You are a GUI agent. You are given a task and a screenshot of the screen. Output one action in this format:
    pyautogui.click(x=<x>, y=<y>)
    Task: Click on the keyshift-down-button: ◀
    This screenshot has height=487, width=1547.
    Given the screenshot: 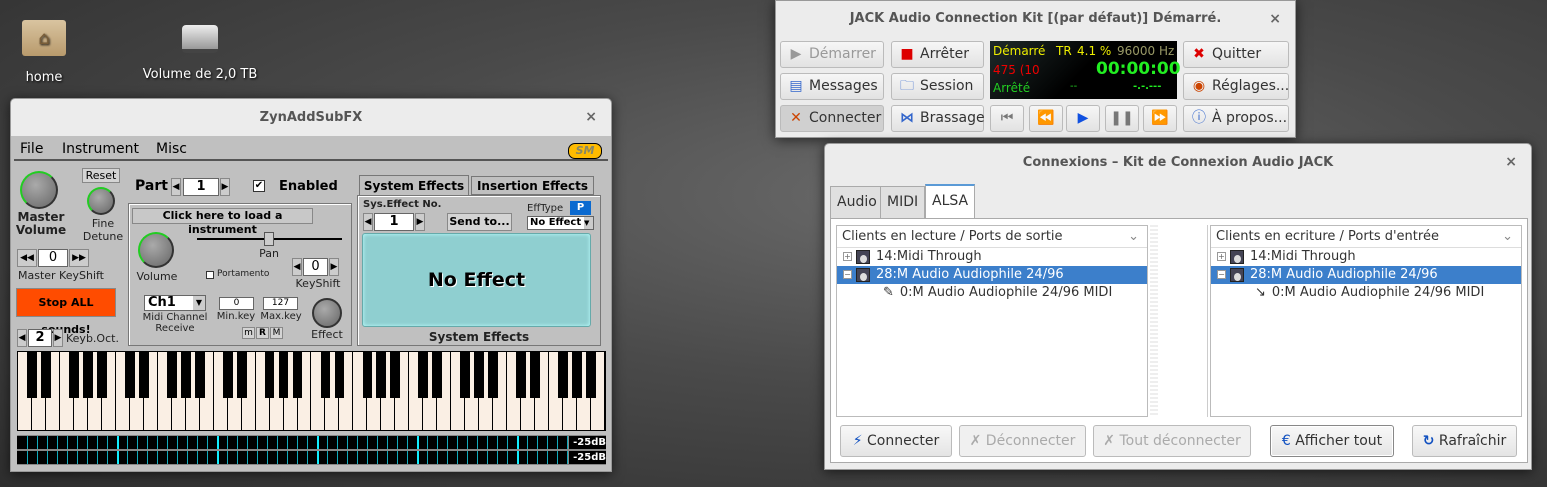 What is the action you would take?
    pyautogui.click(x=297, y=267)
    